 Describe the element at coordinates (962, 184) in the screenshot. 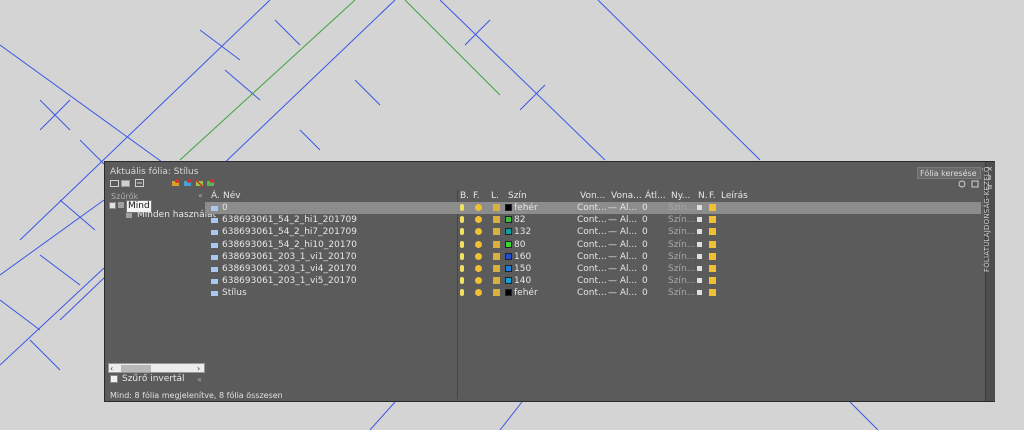

I see `refresh-icon` at that location.